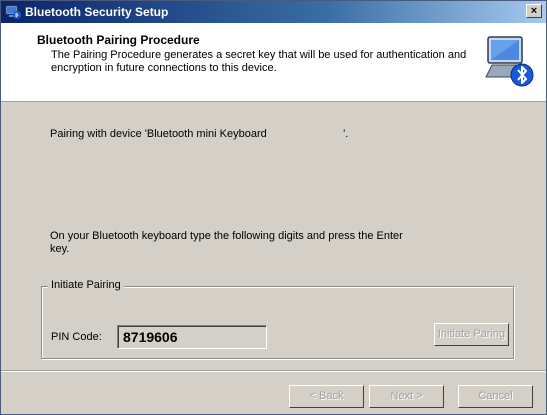 This screenshot has width=547, height=415. Describe the element at coordinates (471, 334) in the screenshot. I see `initiate-pairing-button: Initiate Paring` at that location.